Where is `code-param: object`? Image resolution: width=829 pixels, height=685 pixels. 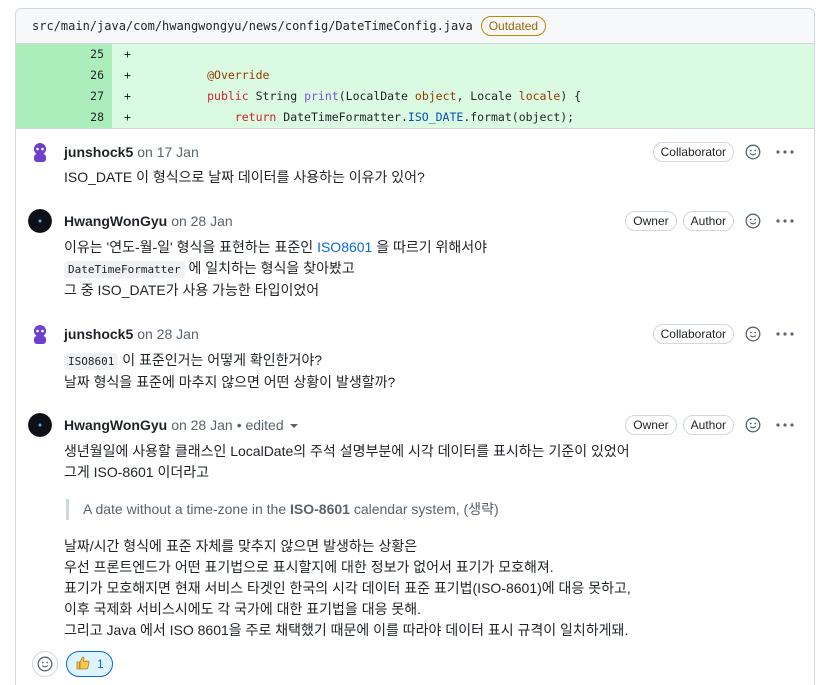
code-param: object is located at coordinates (435, 96).